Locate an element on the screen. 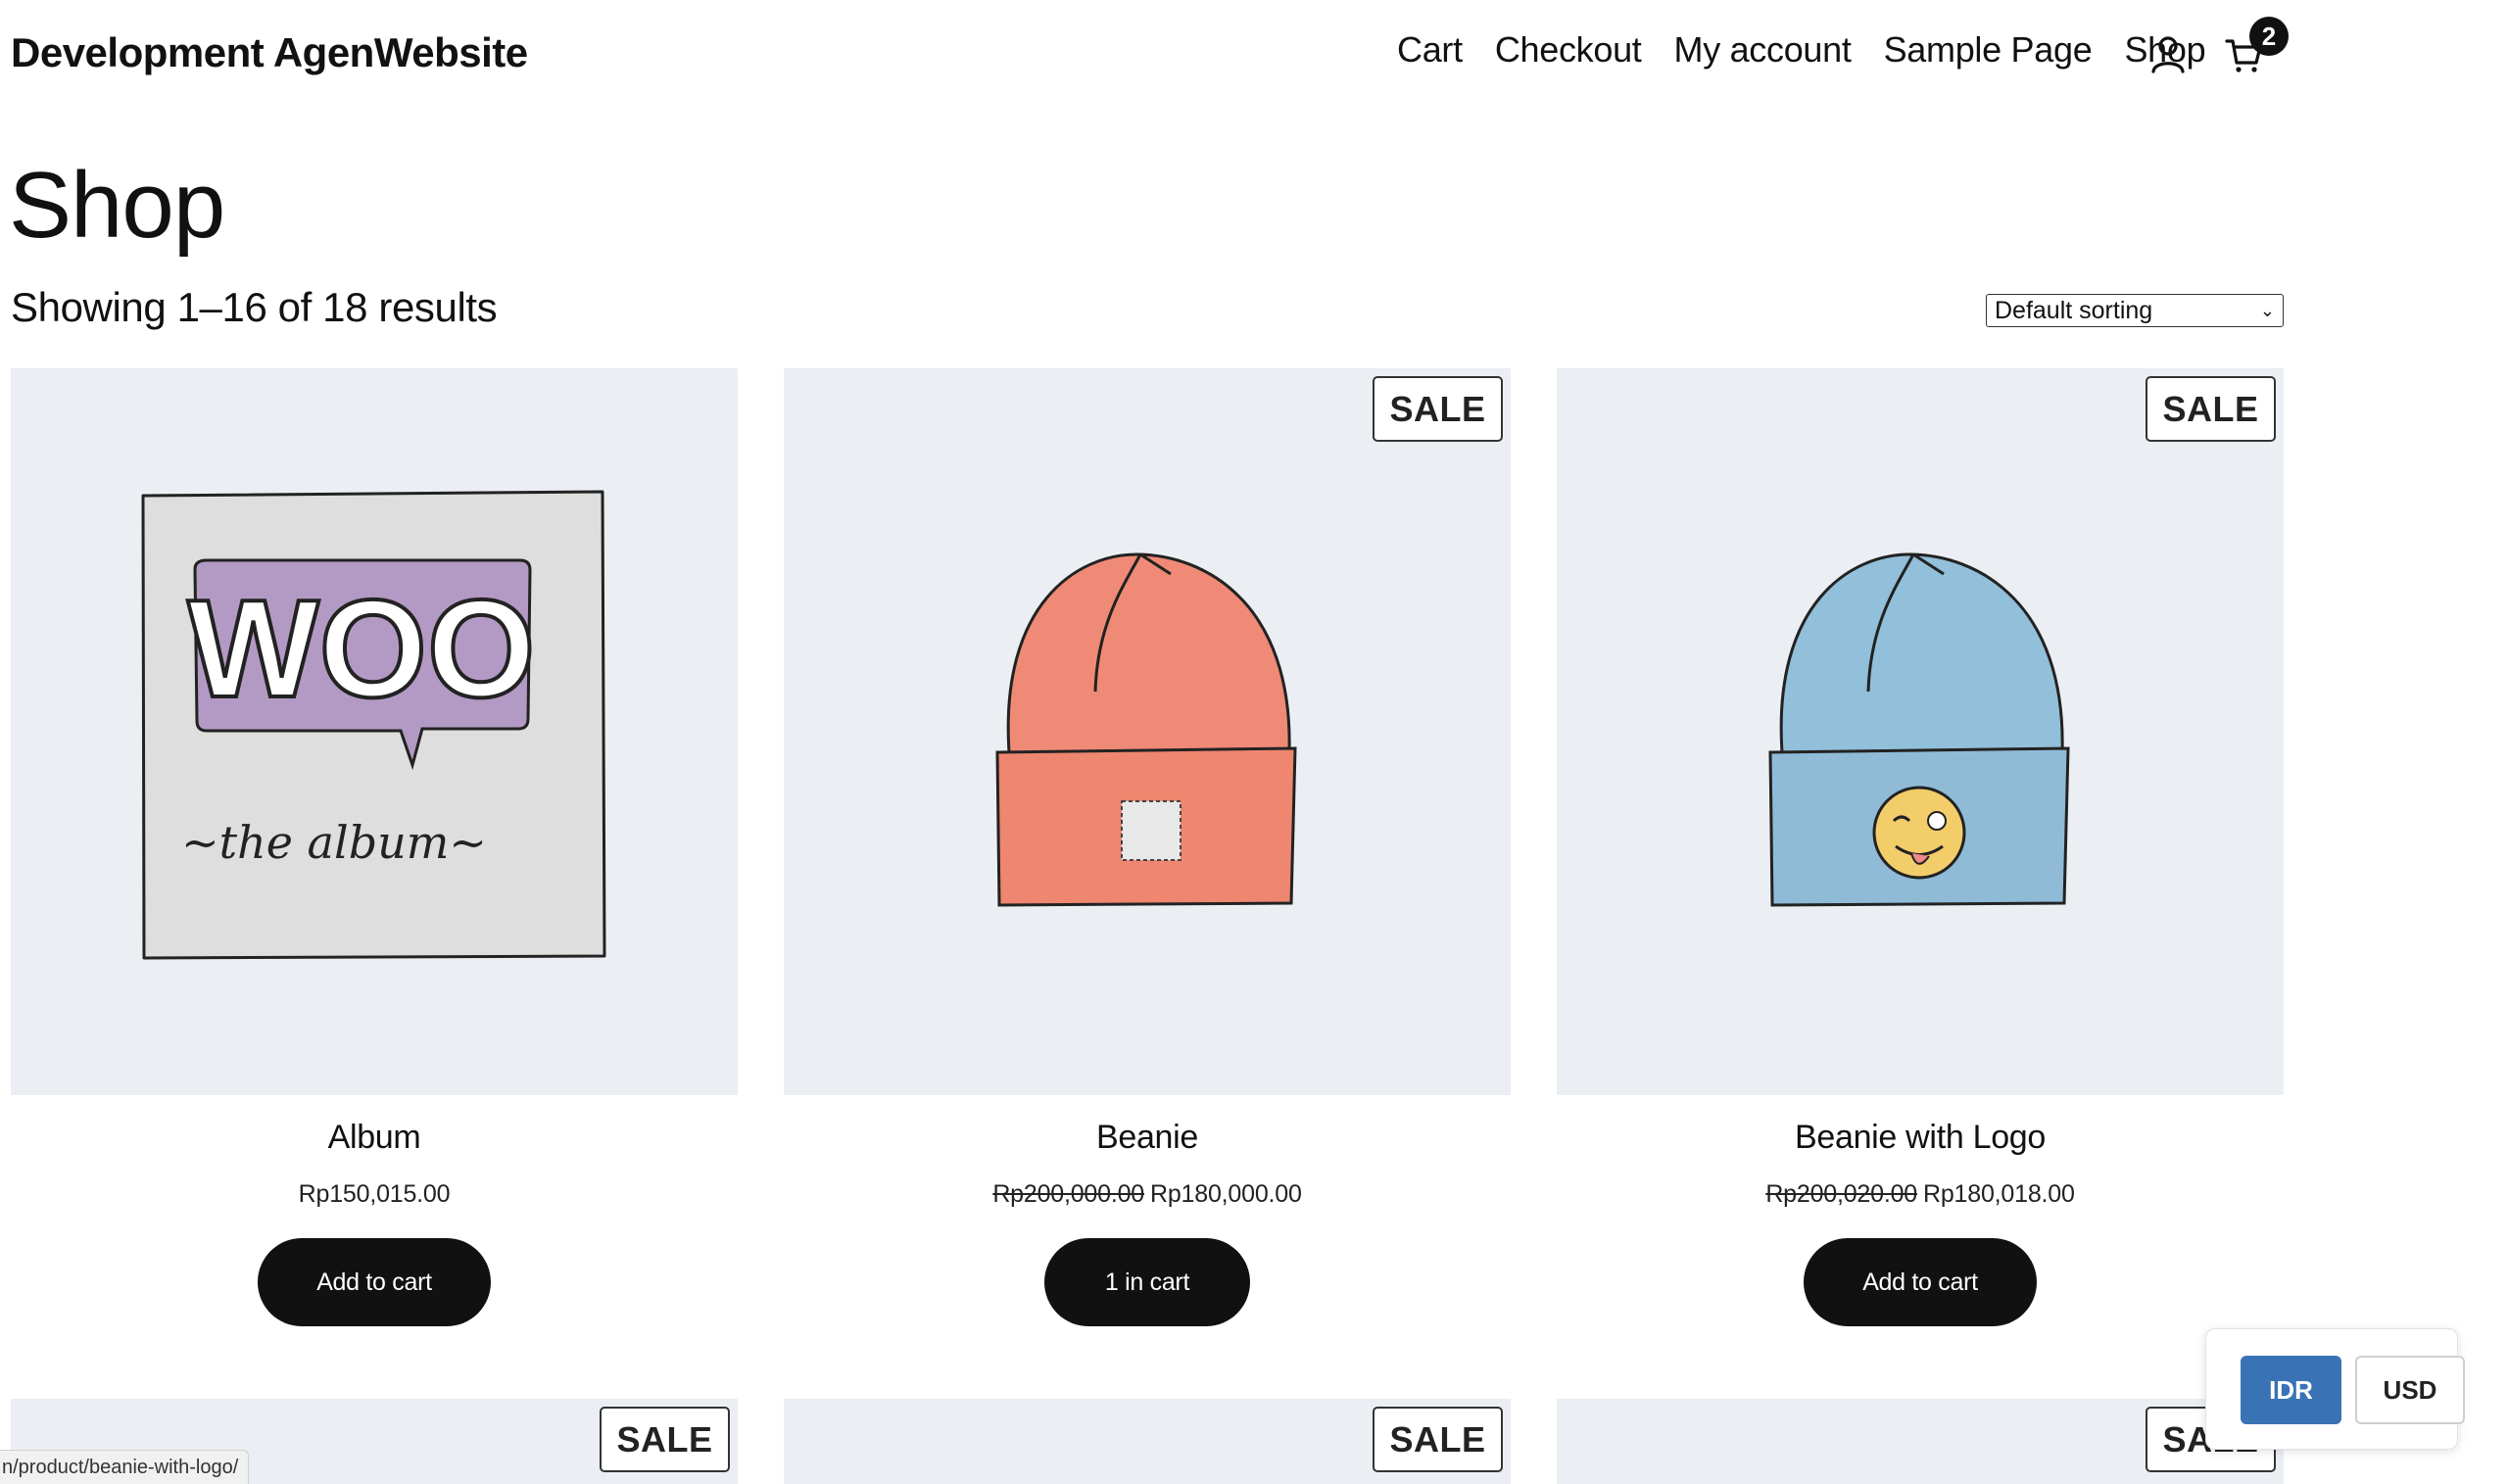  account-button is located at coordinates (2168, 54).